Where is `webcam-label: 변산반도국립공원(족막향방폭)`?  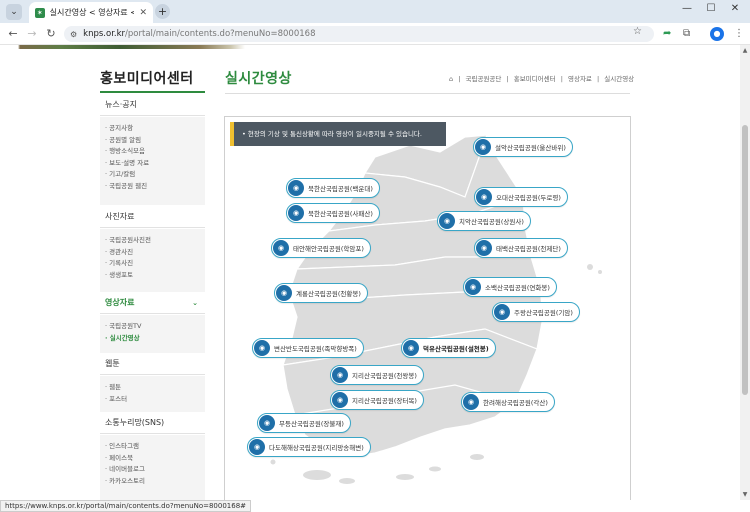 webcam-label: 변산반도국립공원(족막향방폭) is located at coordinates (315, 349).